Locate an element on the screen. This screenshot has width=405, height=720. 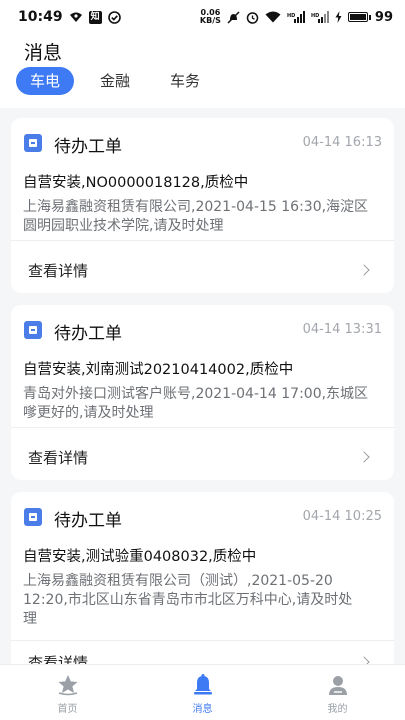
bottom-navigation: 首页 消息 我的 is located at coordinates (202, 692).